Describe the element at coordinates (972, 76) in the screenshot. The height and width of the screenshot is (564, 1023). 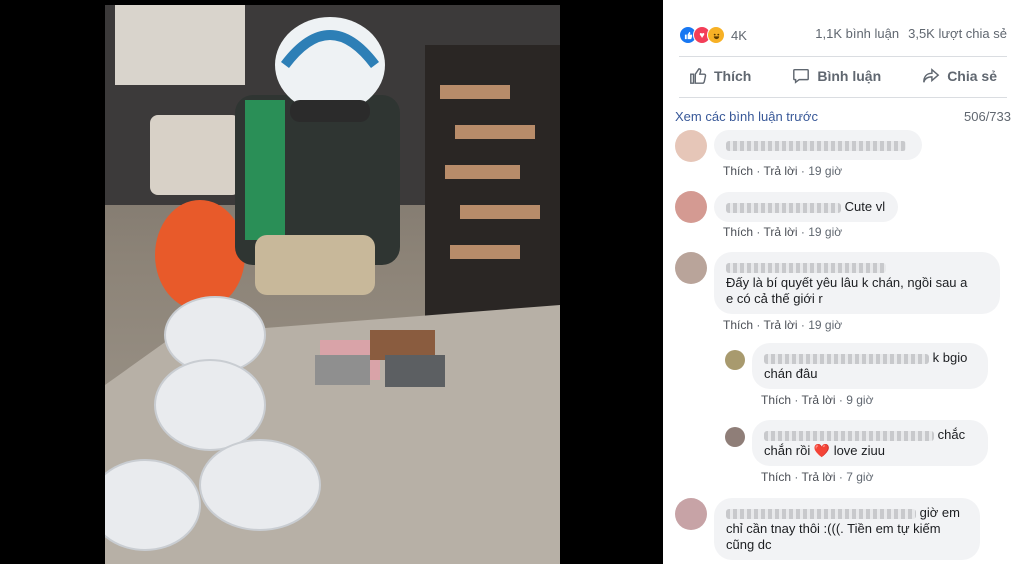
I see `share-label: Chia sẻ` at that location.